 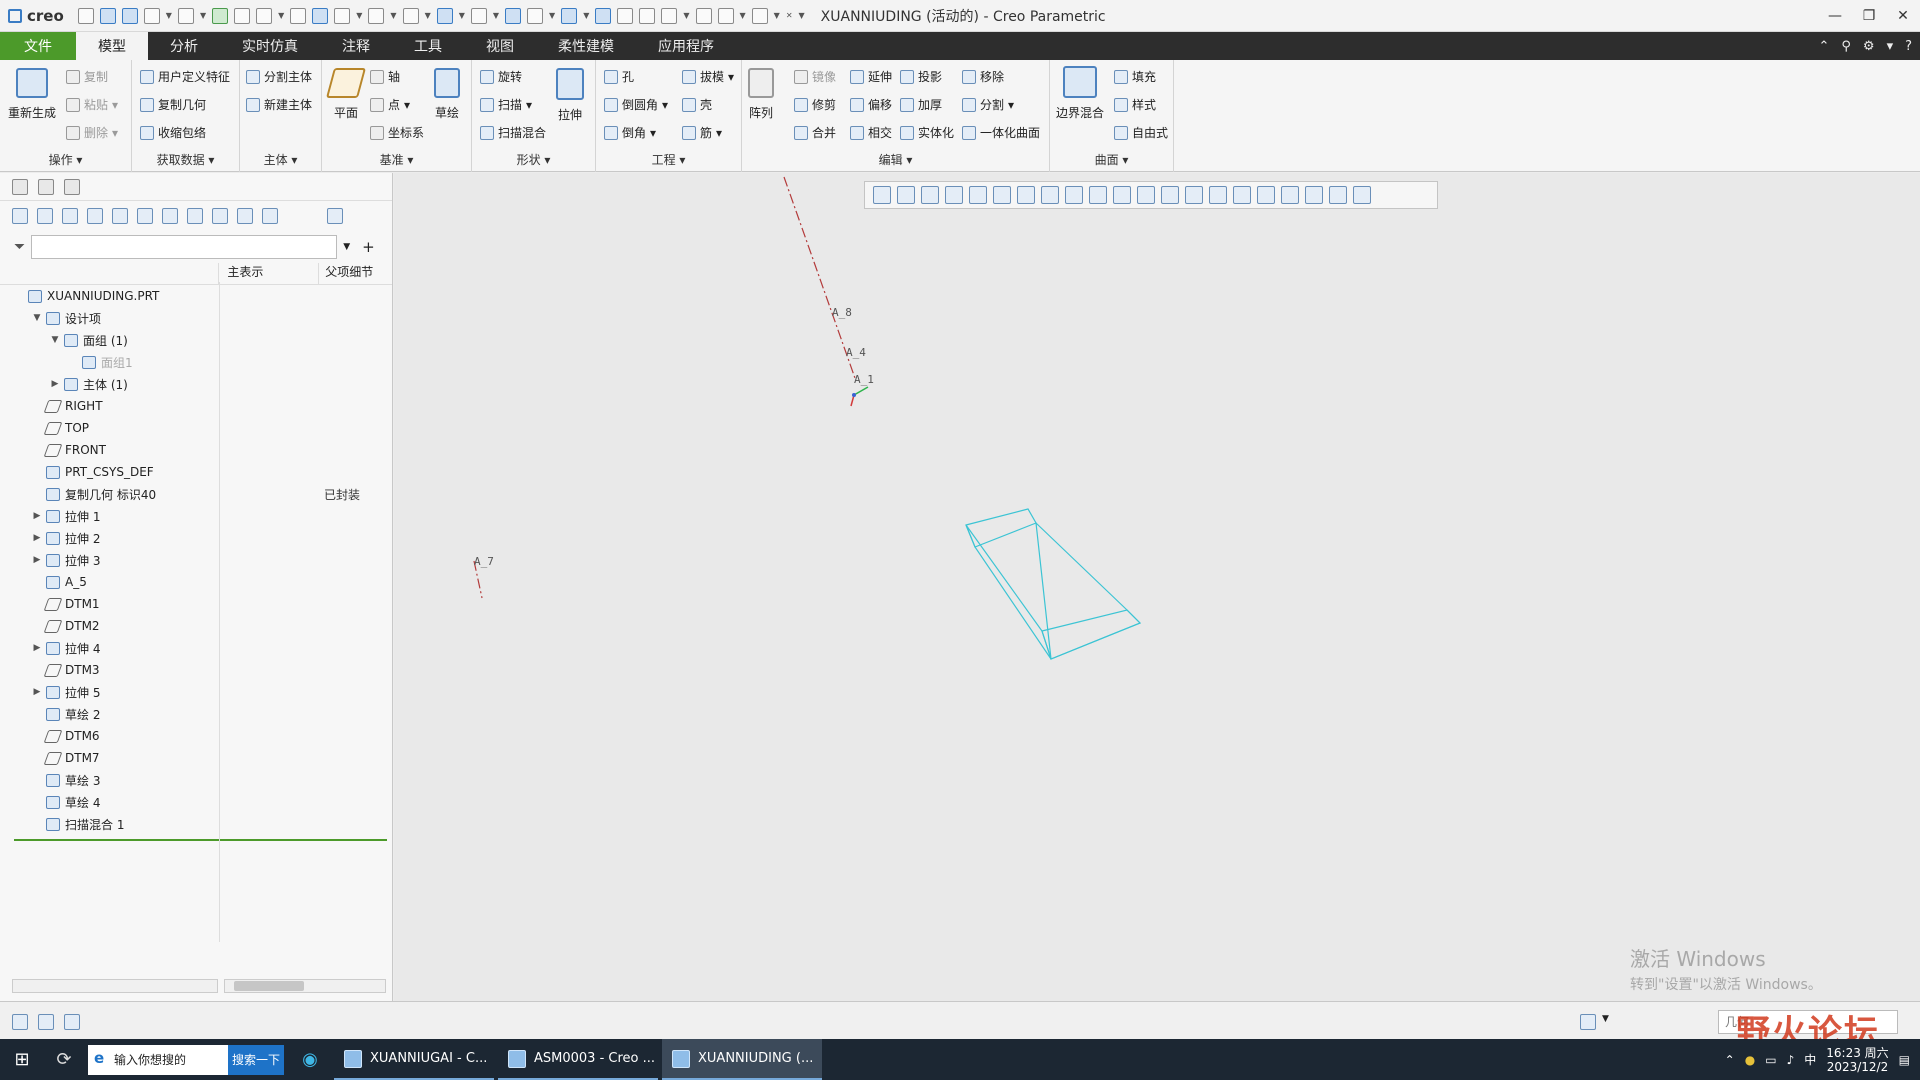 I want to click on point-button: 点 ▾, so click(x=390, y=104).